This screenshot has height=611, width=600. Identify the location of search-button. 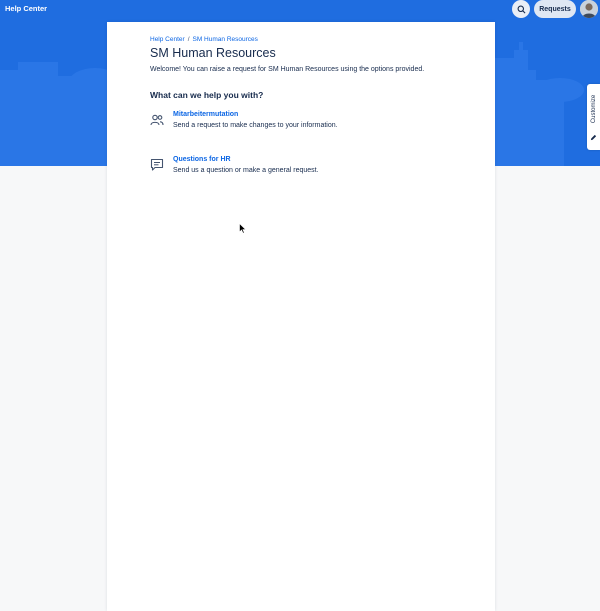
(521, 9).